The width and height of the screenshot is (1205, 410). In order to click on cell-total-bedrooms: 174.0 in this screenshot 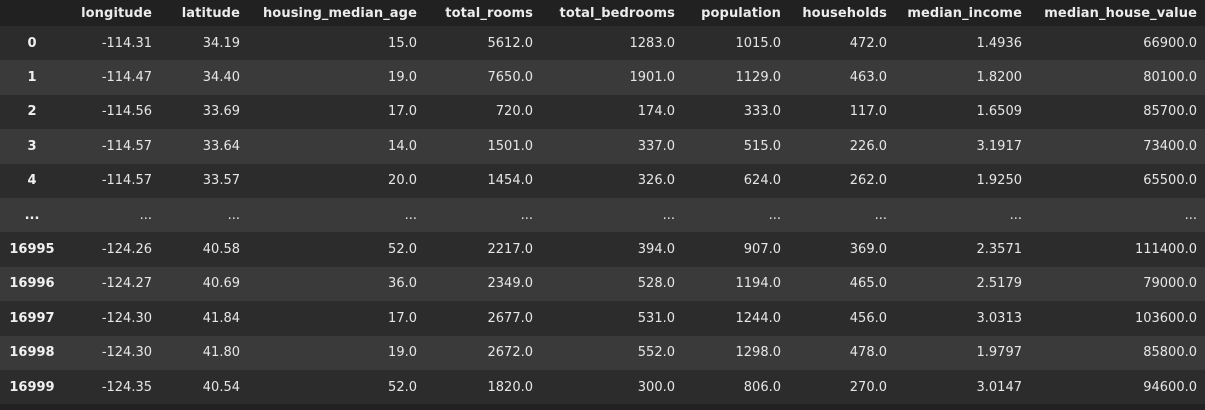, I will do `click(656, 112)`.